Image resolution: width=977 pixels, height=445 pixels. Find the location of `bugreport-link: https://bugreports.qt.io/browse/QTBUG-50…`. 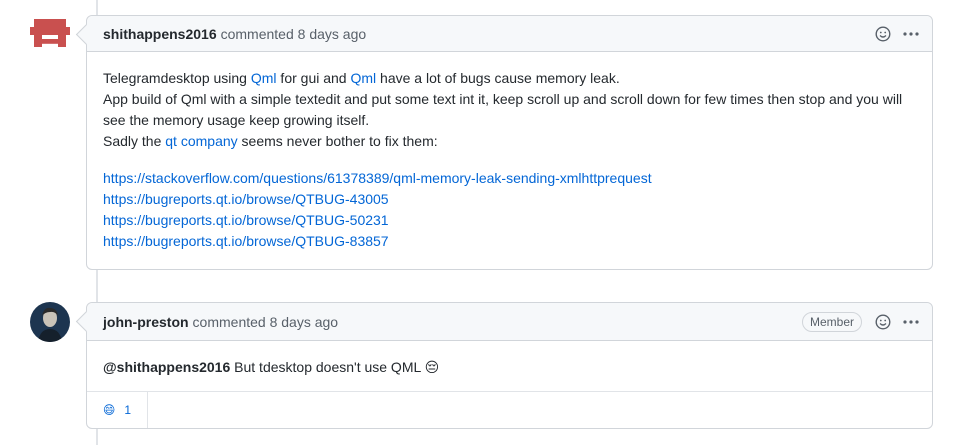

bugreport-link: https://bugreports.qt.io/browse/QTBUG-50… is located at coordinates (509, 220).